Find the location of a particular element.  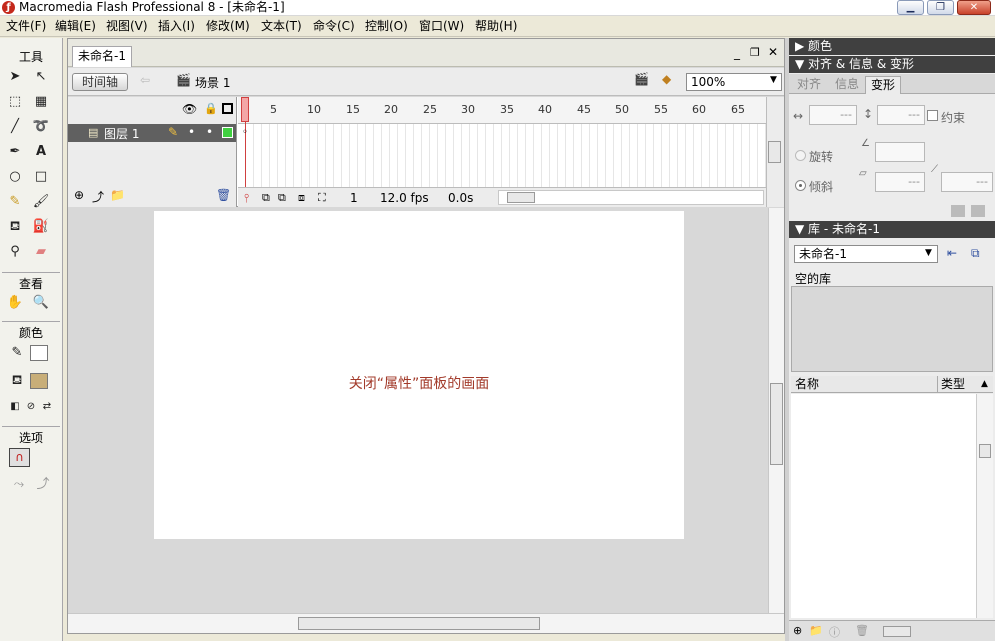

menu-view: 视图(V) is located at coordinates (127, 26).